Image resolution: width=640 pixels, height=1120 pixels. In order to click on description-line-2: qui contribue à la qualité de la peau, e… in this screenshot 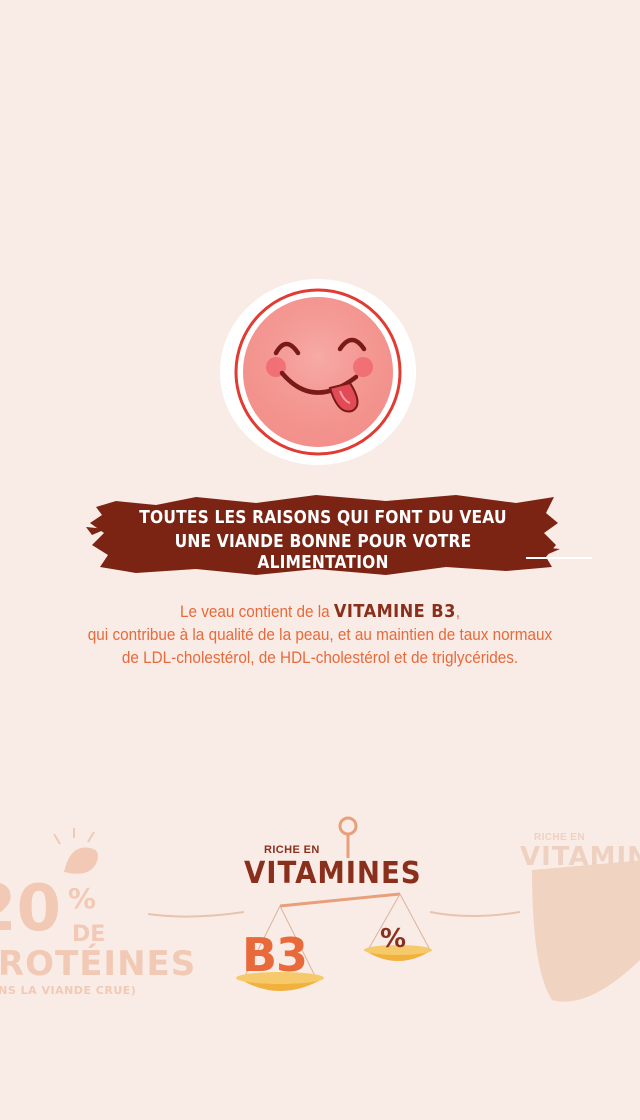, I will do `click(320, 634)`.